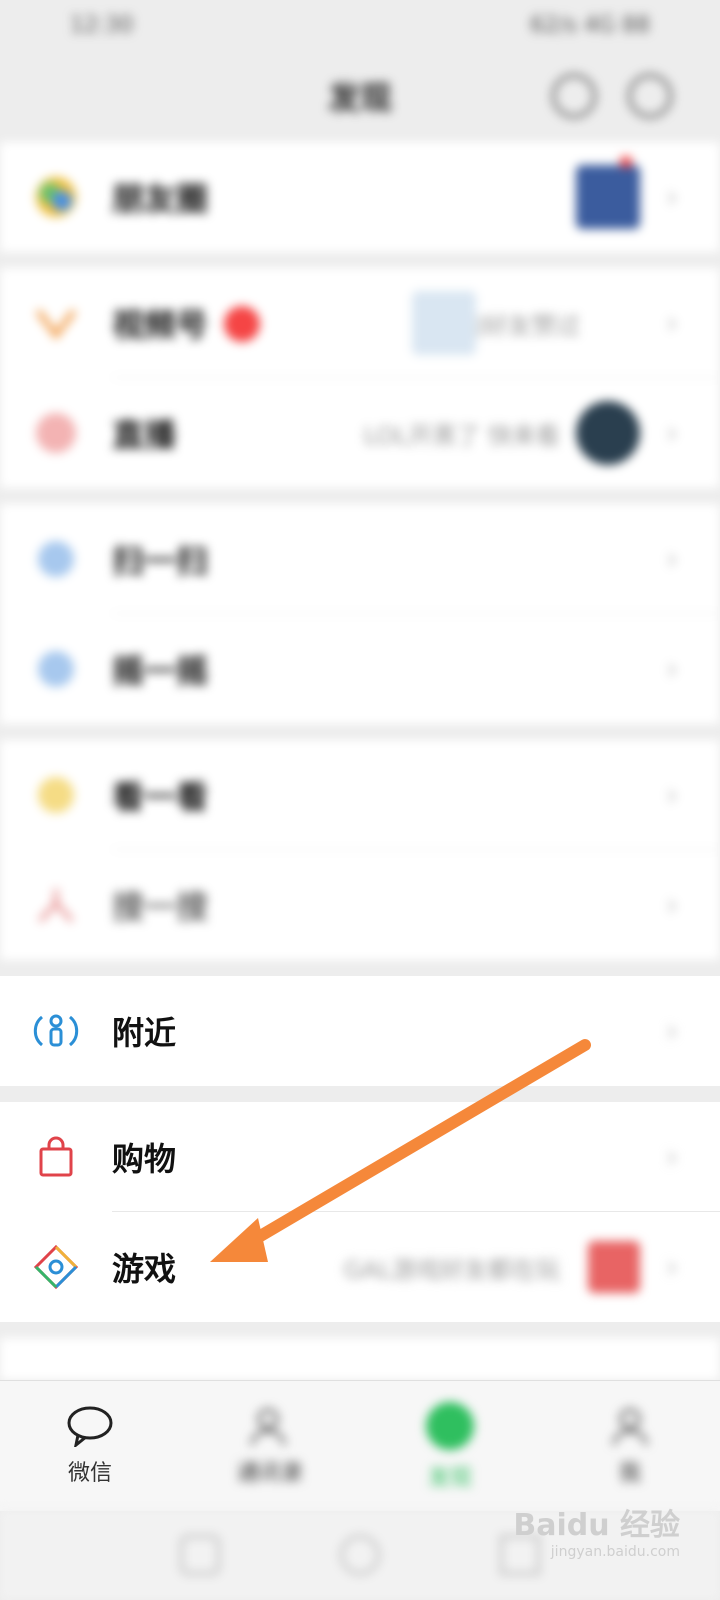 The height and width of the screenshot is (1600, 720). I want to click on tab-discover: 发现, so click(450, 1446).